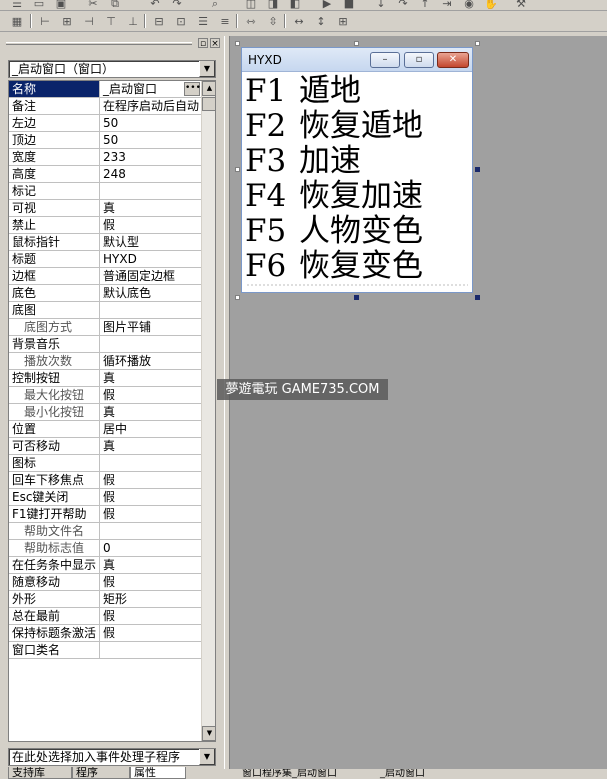  I want to click on property-row: 回车下移焦点假, so click(105, 480).